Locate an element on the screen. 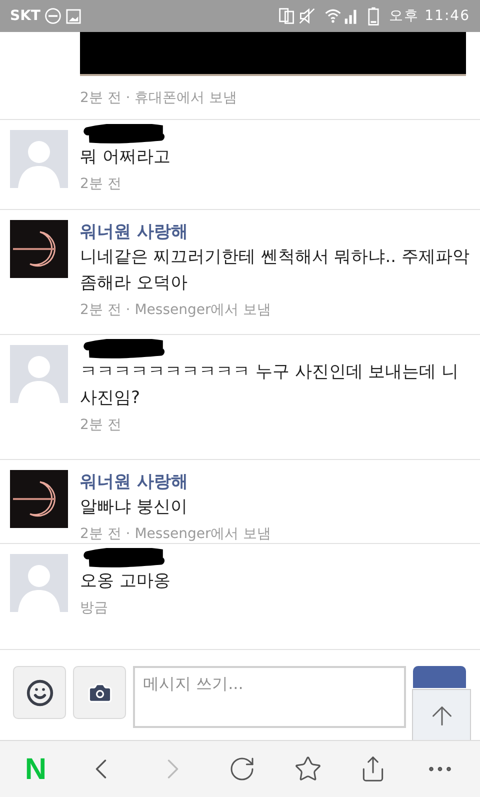  camera-button is located at coordinates (99, 692).